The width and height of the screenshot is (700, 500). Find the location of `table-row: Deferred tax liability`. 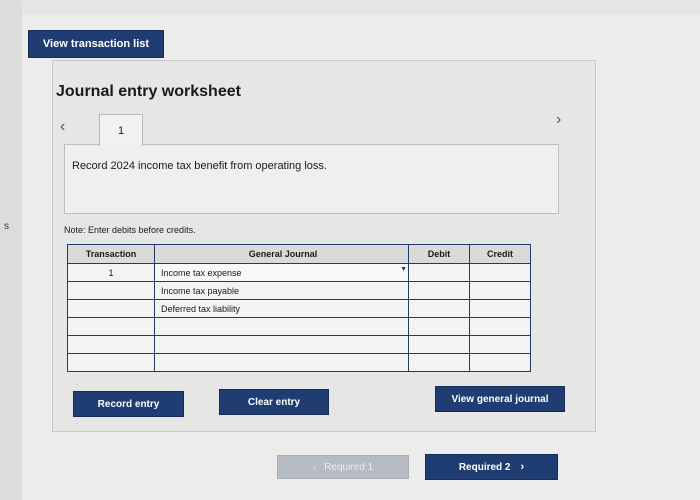

table-row: Deferred tax liability is located at coordinates (299, 308).